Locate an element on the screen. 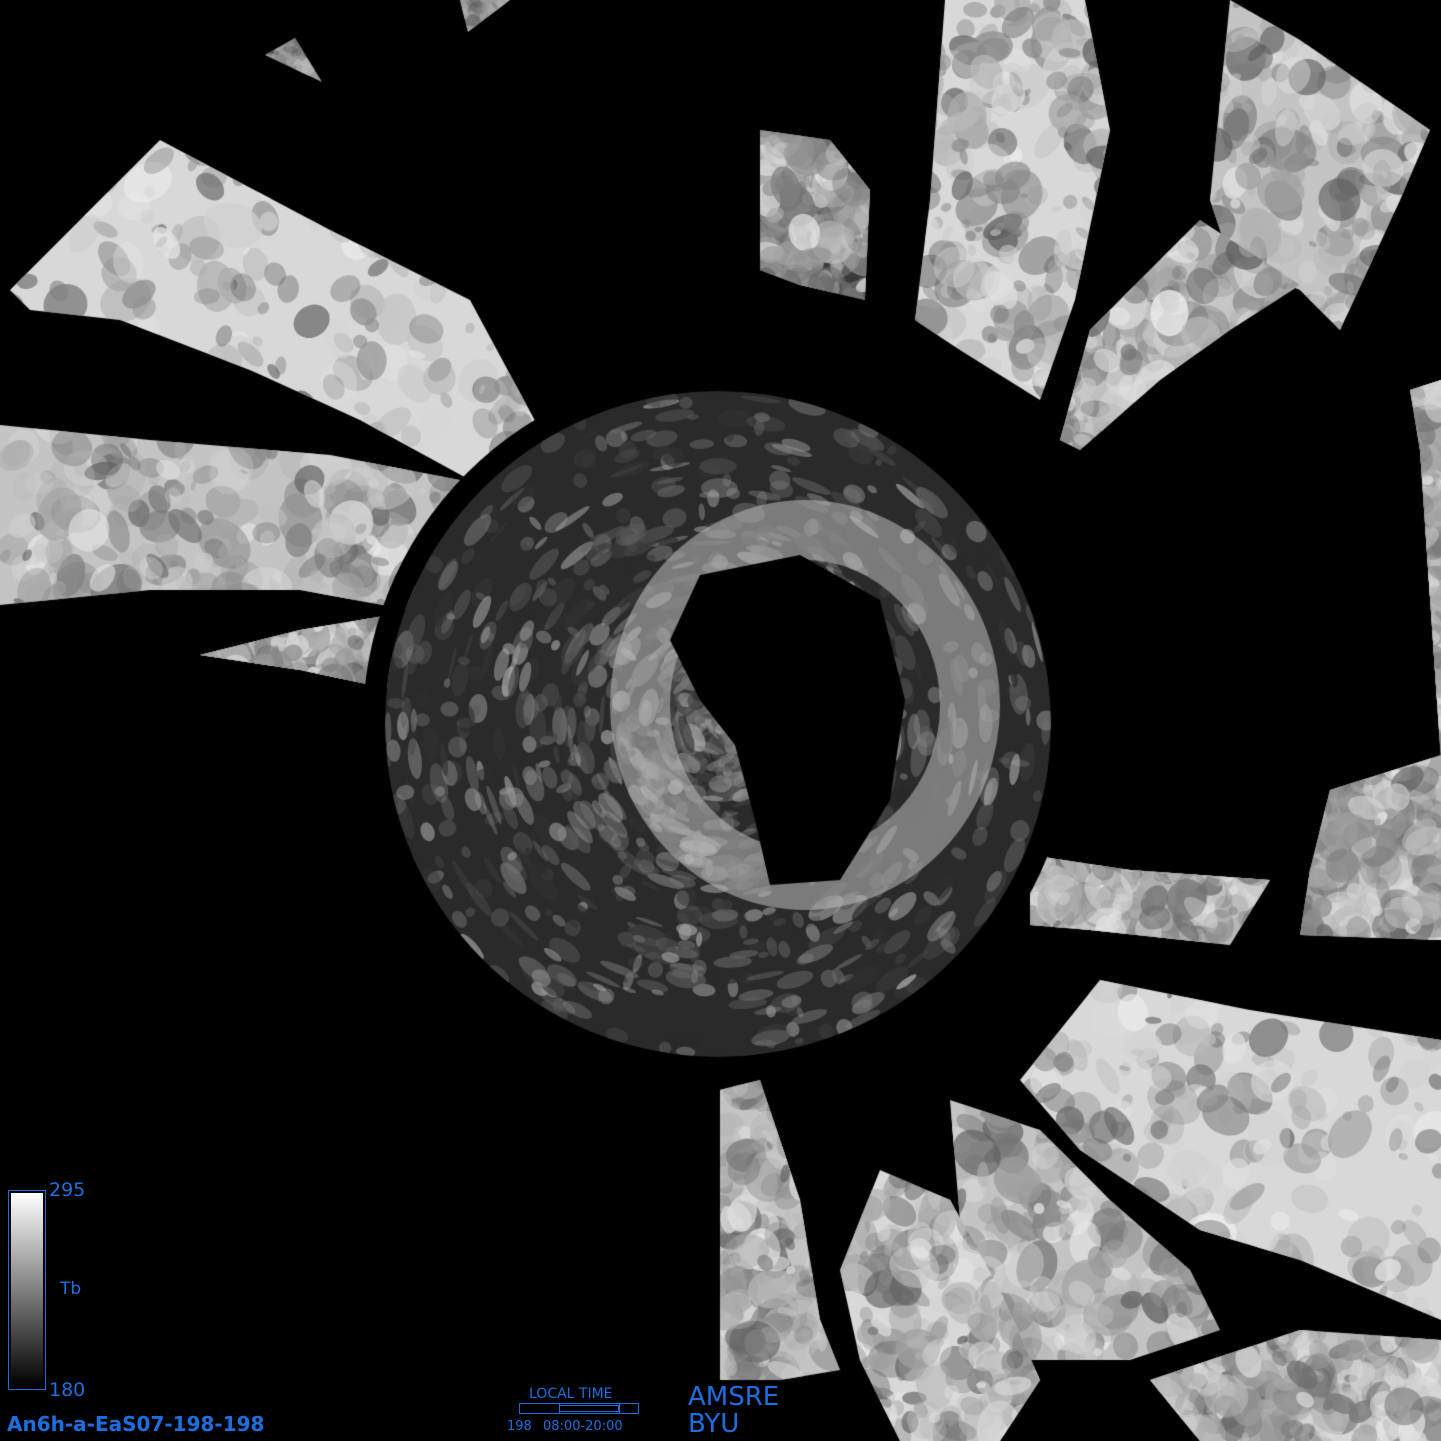 The image size is (1441, 1441). organization-label: BYU is located at coordinates (714, 1424).